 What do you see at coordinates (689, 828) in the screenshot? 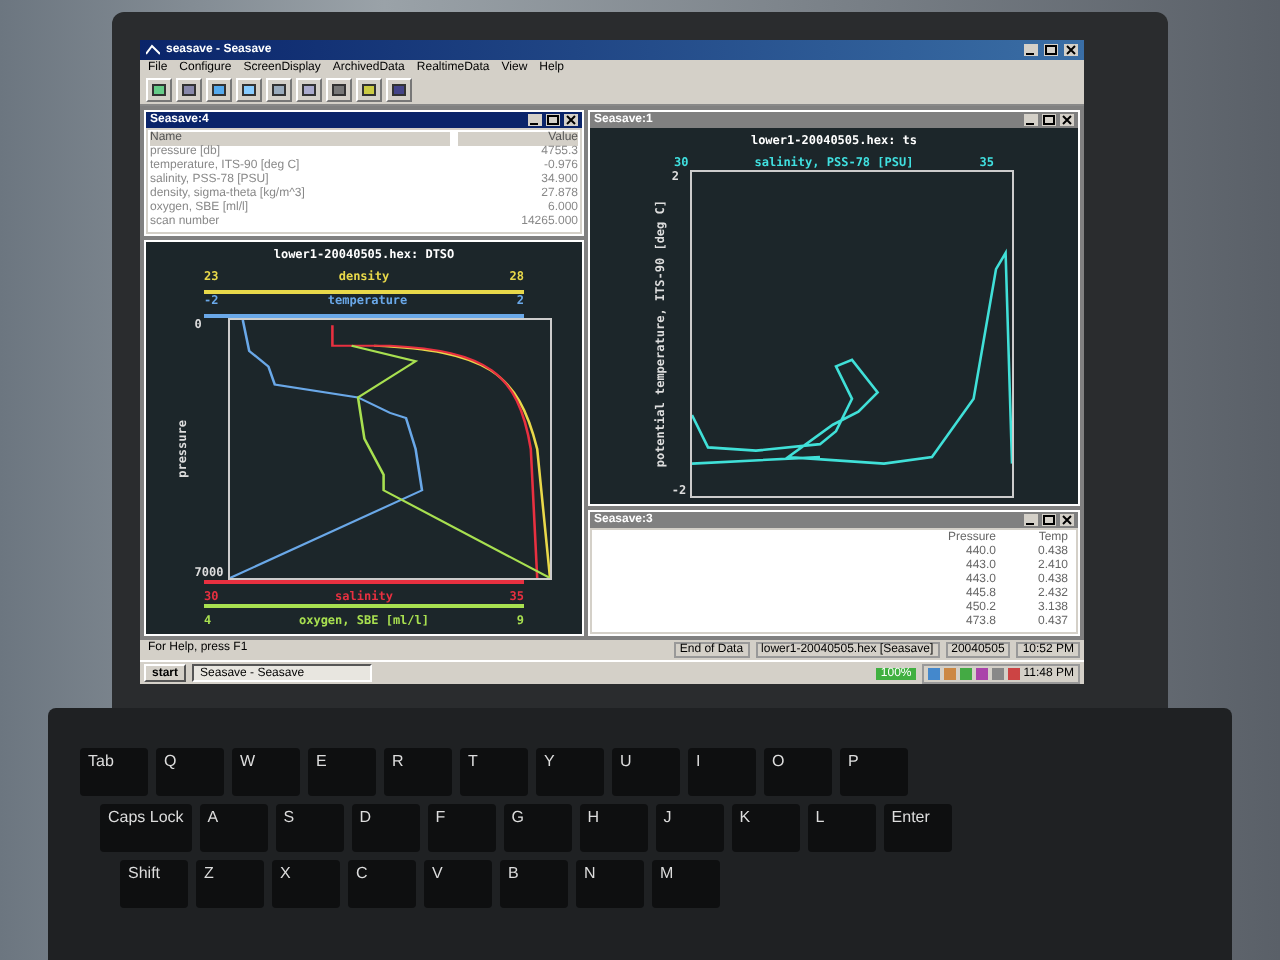
I see `keyboard-key: J` at bounding box center [689, 828].